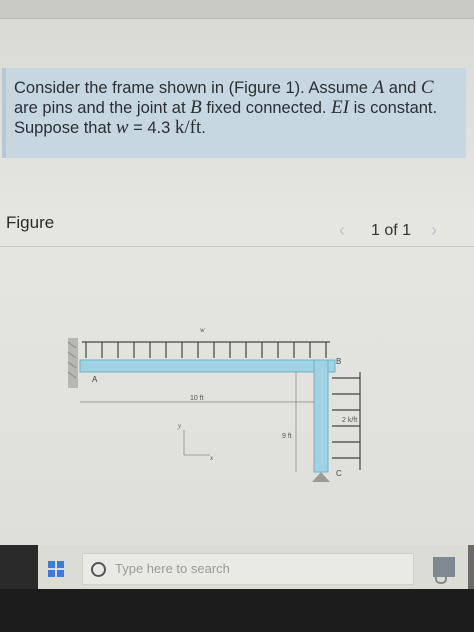 The width and height of the screenshot is (474, 632). What do you see at coordinates (395, 108) in the screenshot?
I see `problem-line2-c: is constant.` at bounding box center [395, 108].